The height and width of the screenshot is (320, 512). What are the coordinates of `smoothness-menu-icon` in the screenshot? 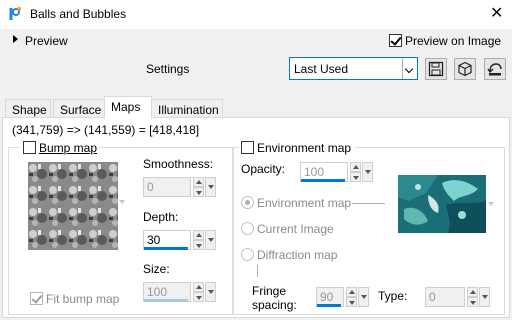 It's located at (210, 187).